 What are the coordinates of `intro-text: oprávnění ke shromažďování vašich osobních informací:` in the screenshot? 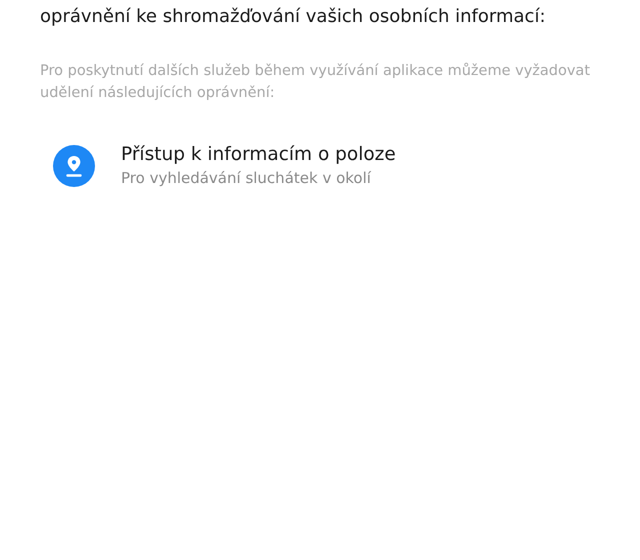 It's located at (293, 17).